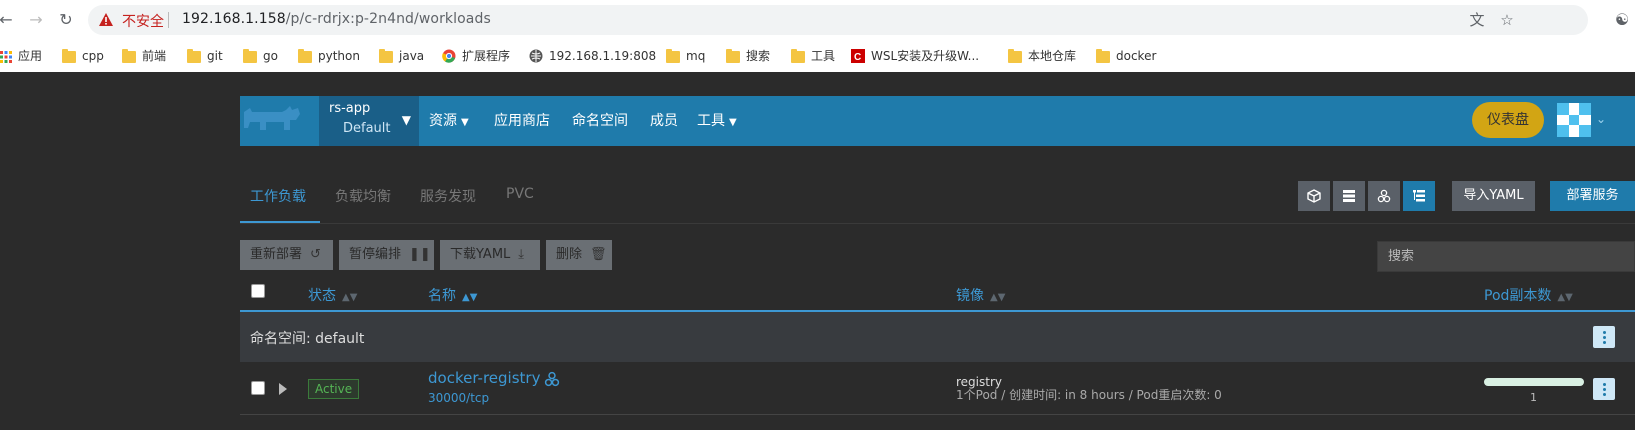  Describe the element at coordinates (1349, 196) in the screenshot. I see `view-list-button` at that location.